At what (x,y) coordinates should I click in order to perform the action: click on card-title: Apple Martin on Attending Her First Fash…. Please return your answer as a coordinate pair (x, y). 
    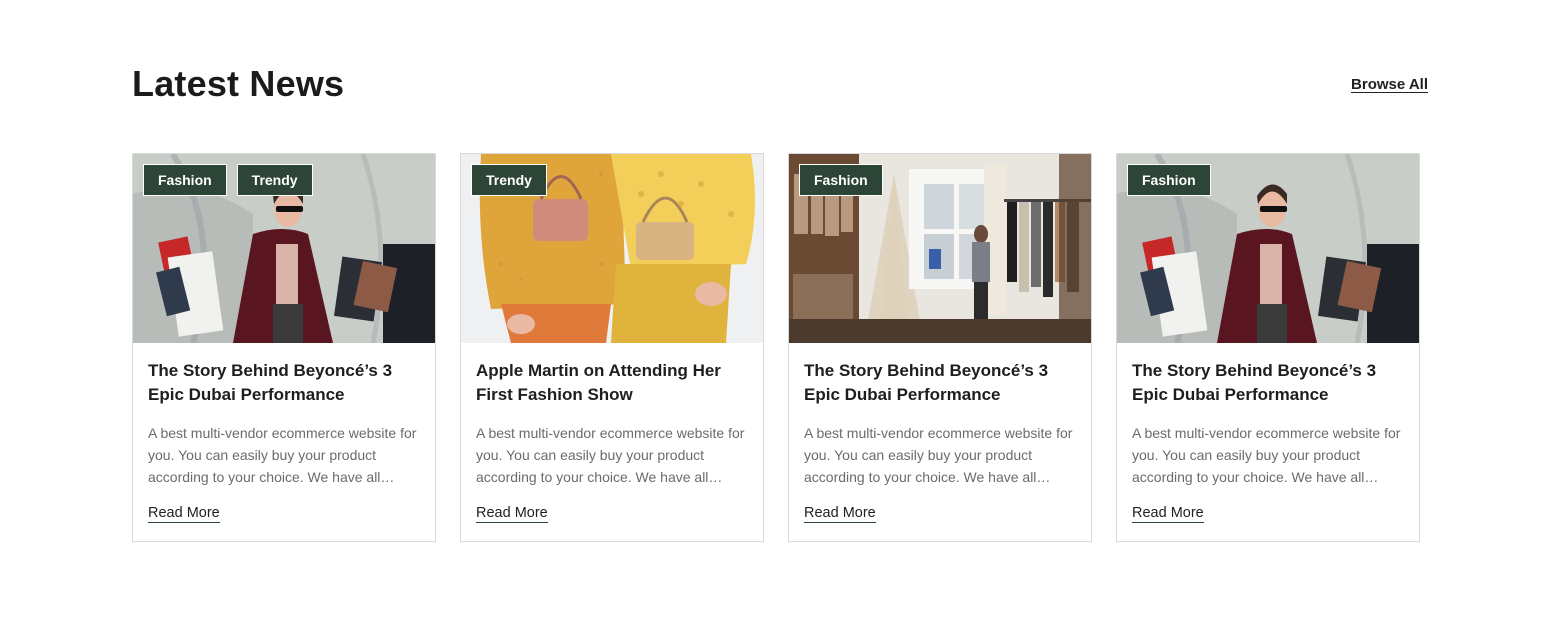
    Looking at the image, I should click on (612, 383).